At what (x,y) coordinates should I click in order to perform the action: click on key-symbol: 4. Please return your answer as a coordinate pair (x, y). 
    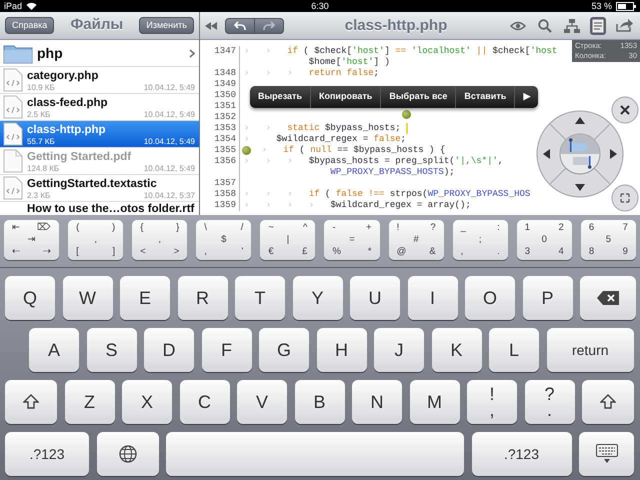
    Looking at the image, I should click on (561, 252).